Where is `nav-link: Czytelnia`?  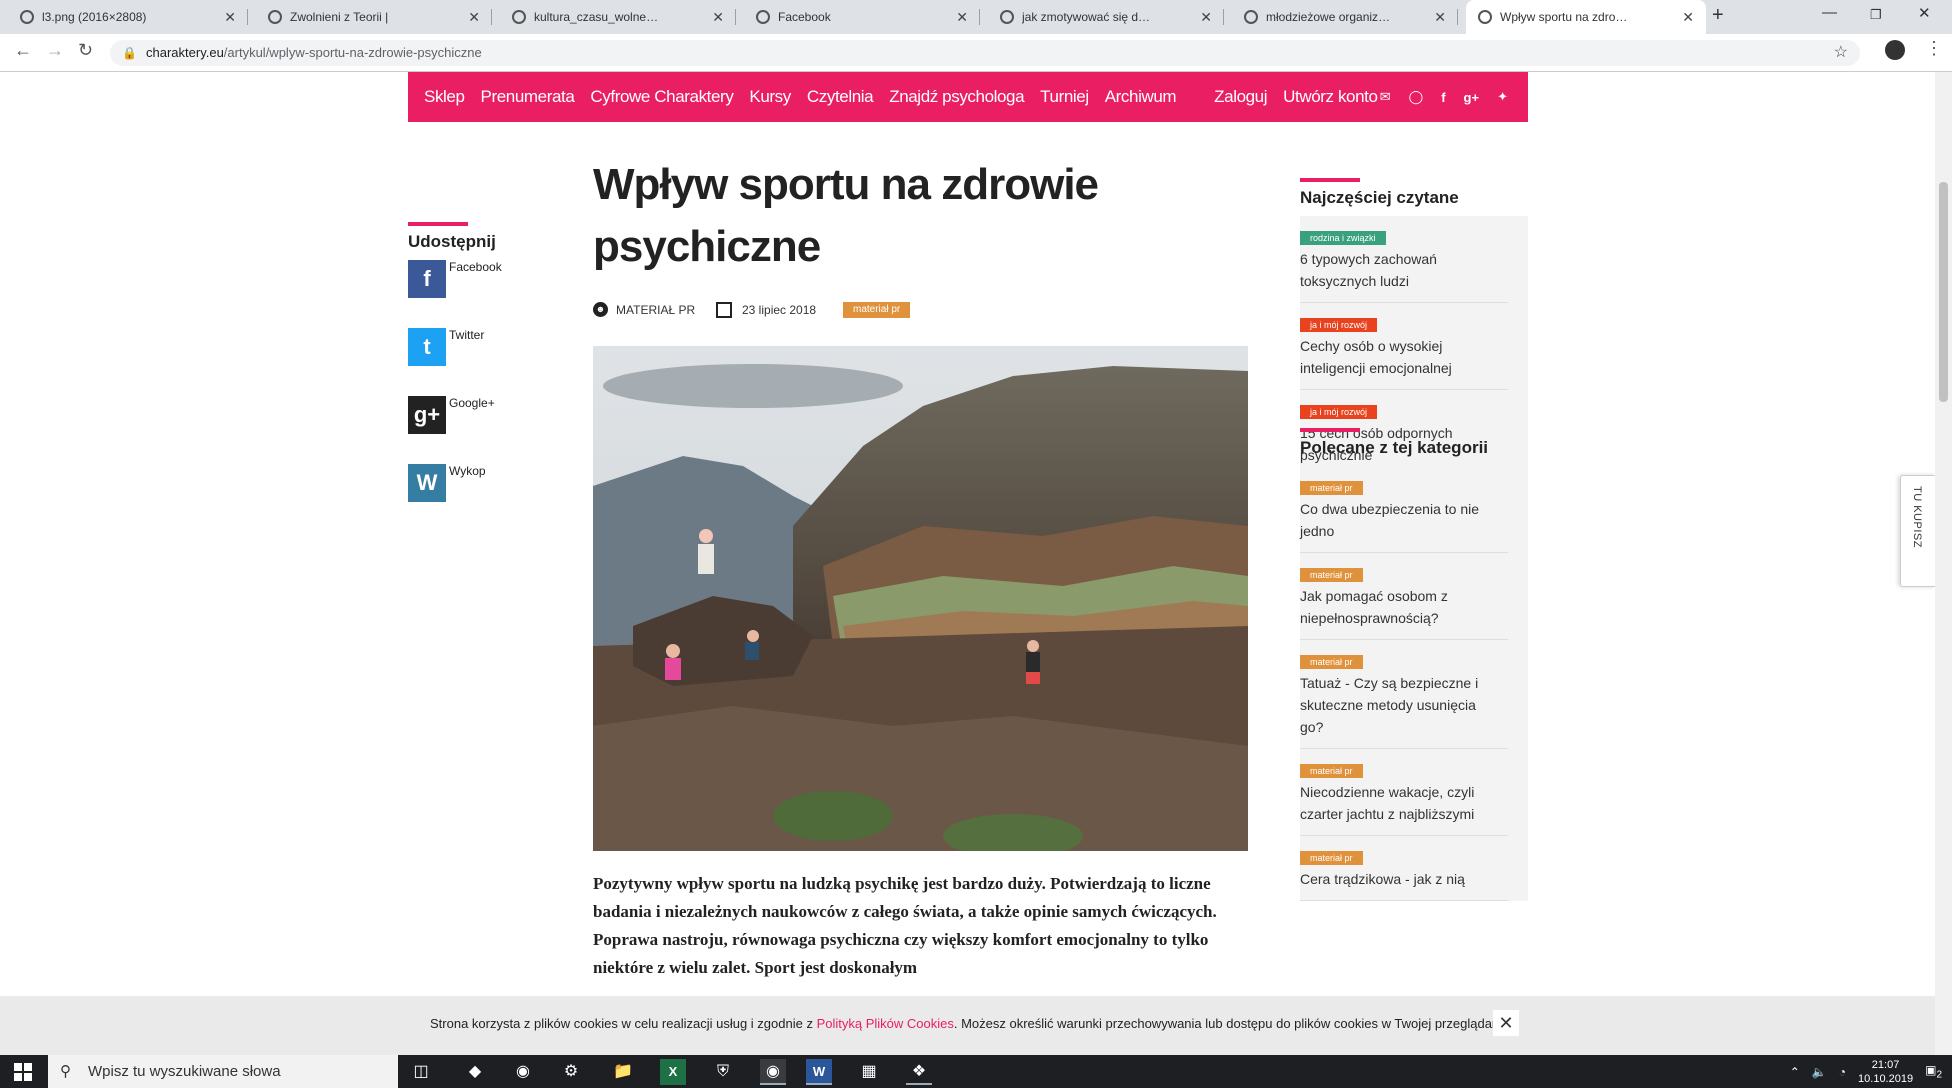 nav-link: Czytelnia is located at coordinates (840, 97).